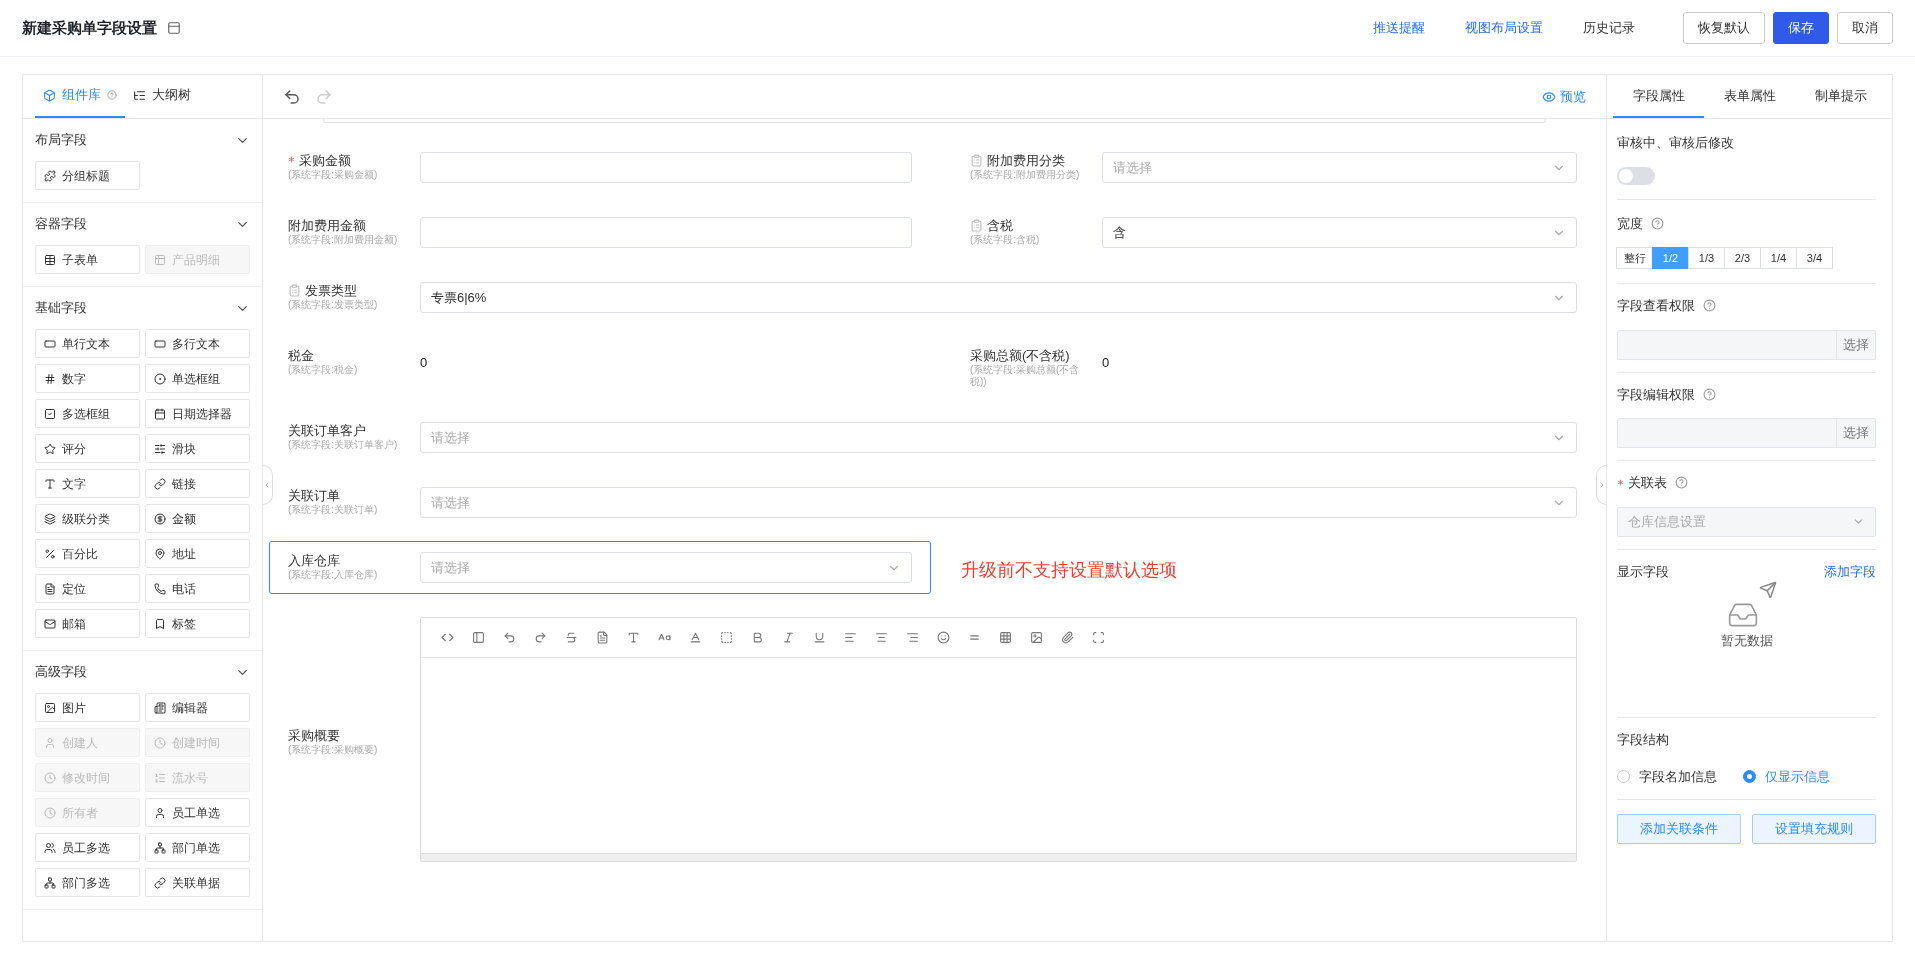  Describe the element at coordinates (197, 707) in the screenshot. I see `component-item: 编辑器` at that location.